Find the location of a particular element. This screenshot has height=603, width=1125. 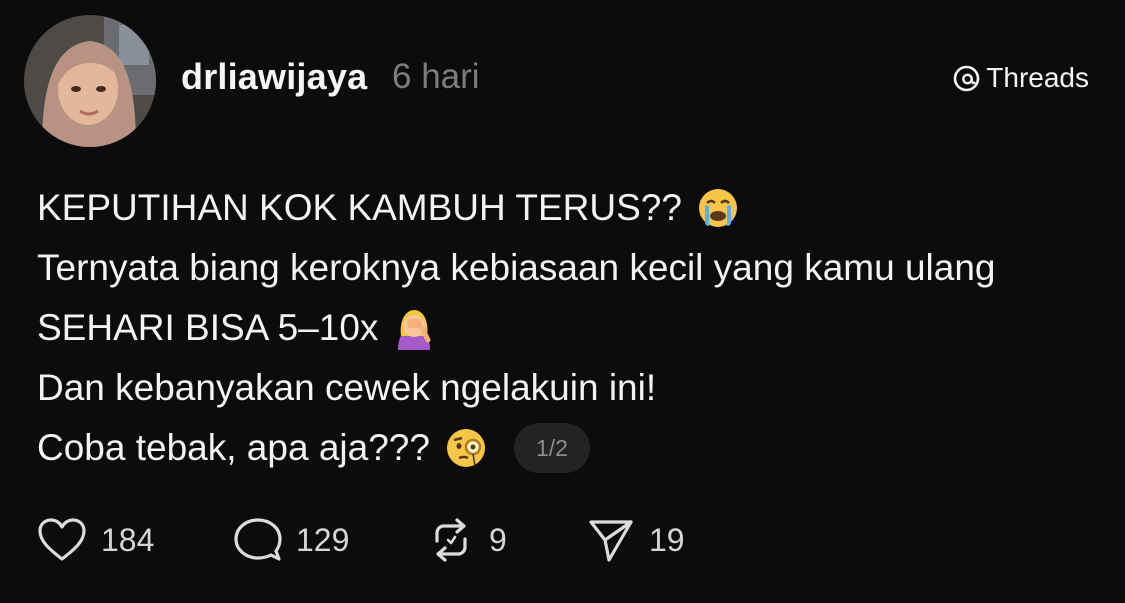

repost-button: 9 is located at coordinates (507, 540).